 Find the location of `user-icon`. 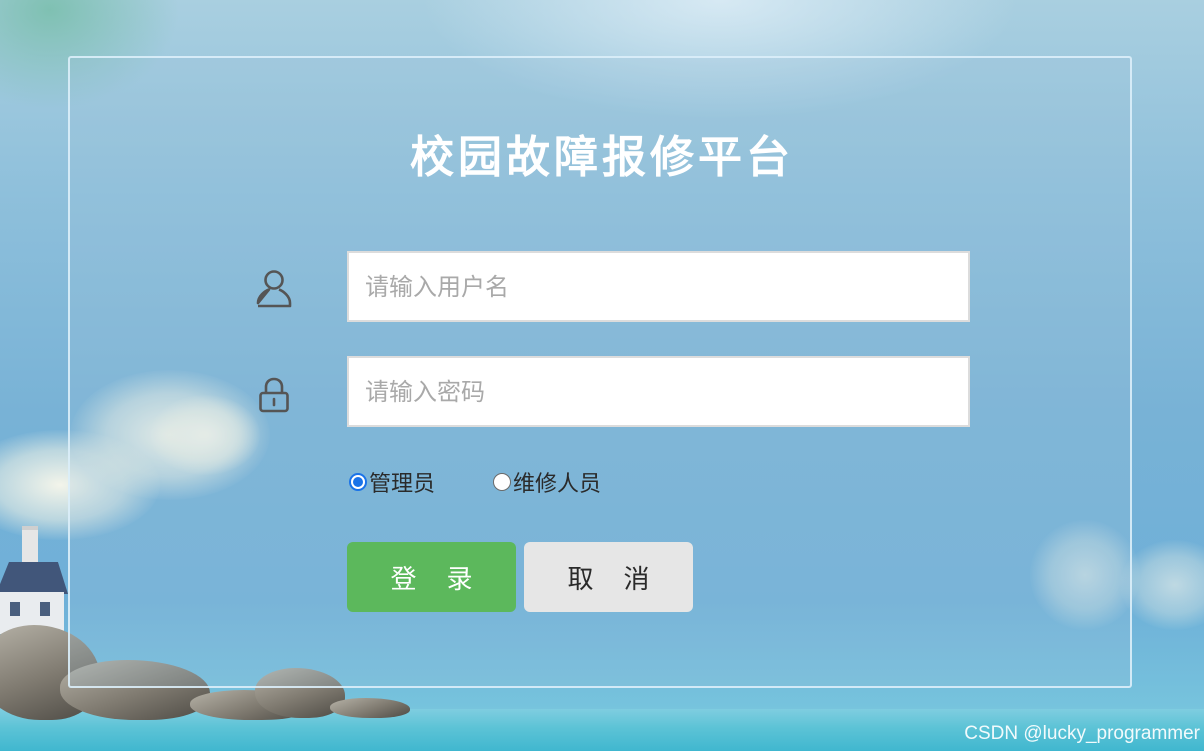

user-icon is located at coordinates (274, 288).